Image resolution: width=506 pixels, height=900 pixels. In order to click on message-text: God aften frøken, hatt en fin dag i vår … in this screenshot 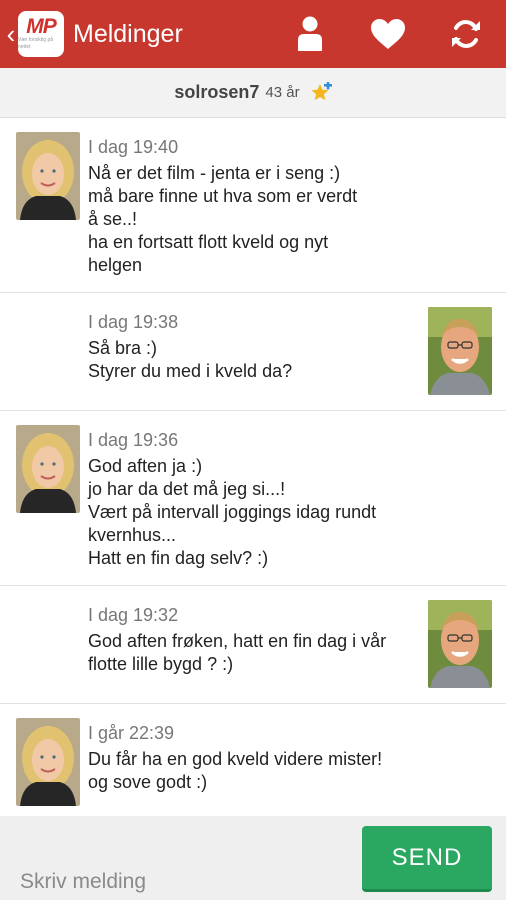, I will do `click(237, 652)`.